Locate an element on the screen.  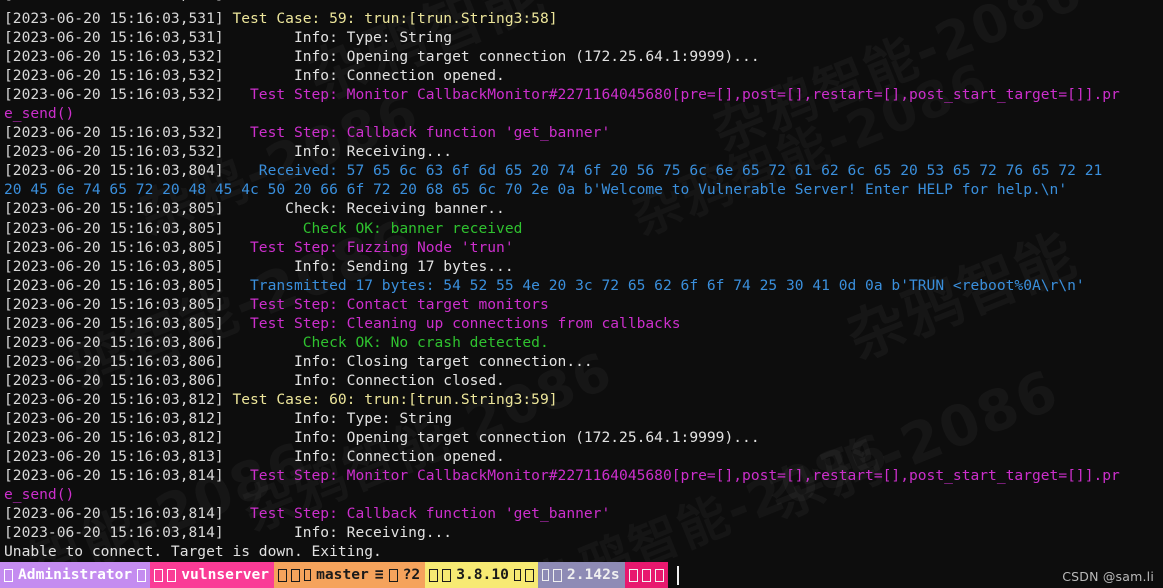
terminal-text: [2023-06-20 15:16:03,806] is located at coordinates (114, 361).